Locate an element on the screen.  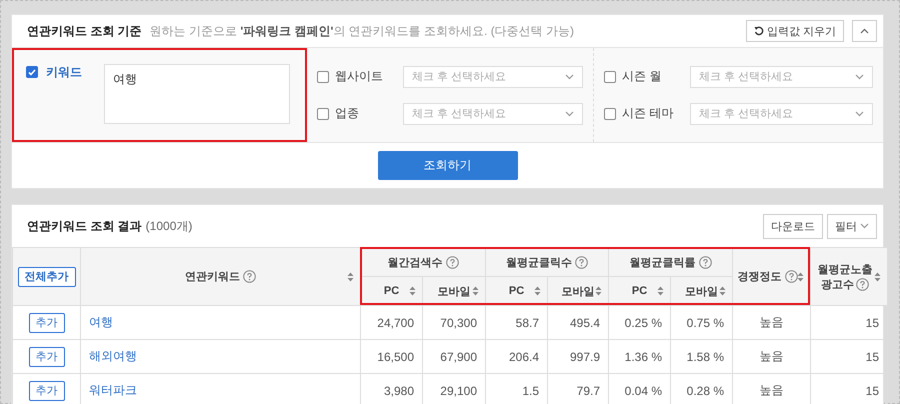
keyword-link: 해외여행 is located at coordinates (113, 356).